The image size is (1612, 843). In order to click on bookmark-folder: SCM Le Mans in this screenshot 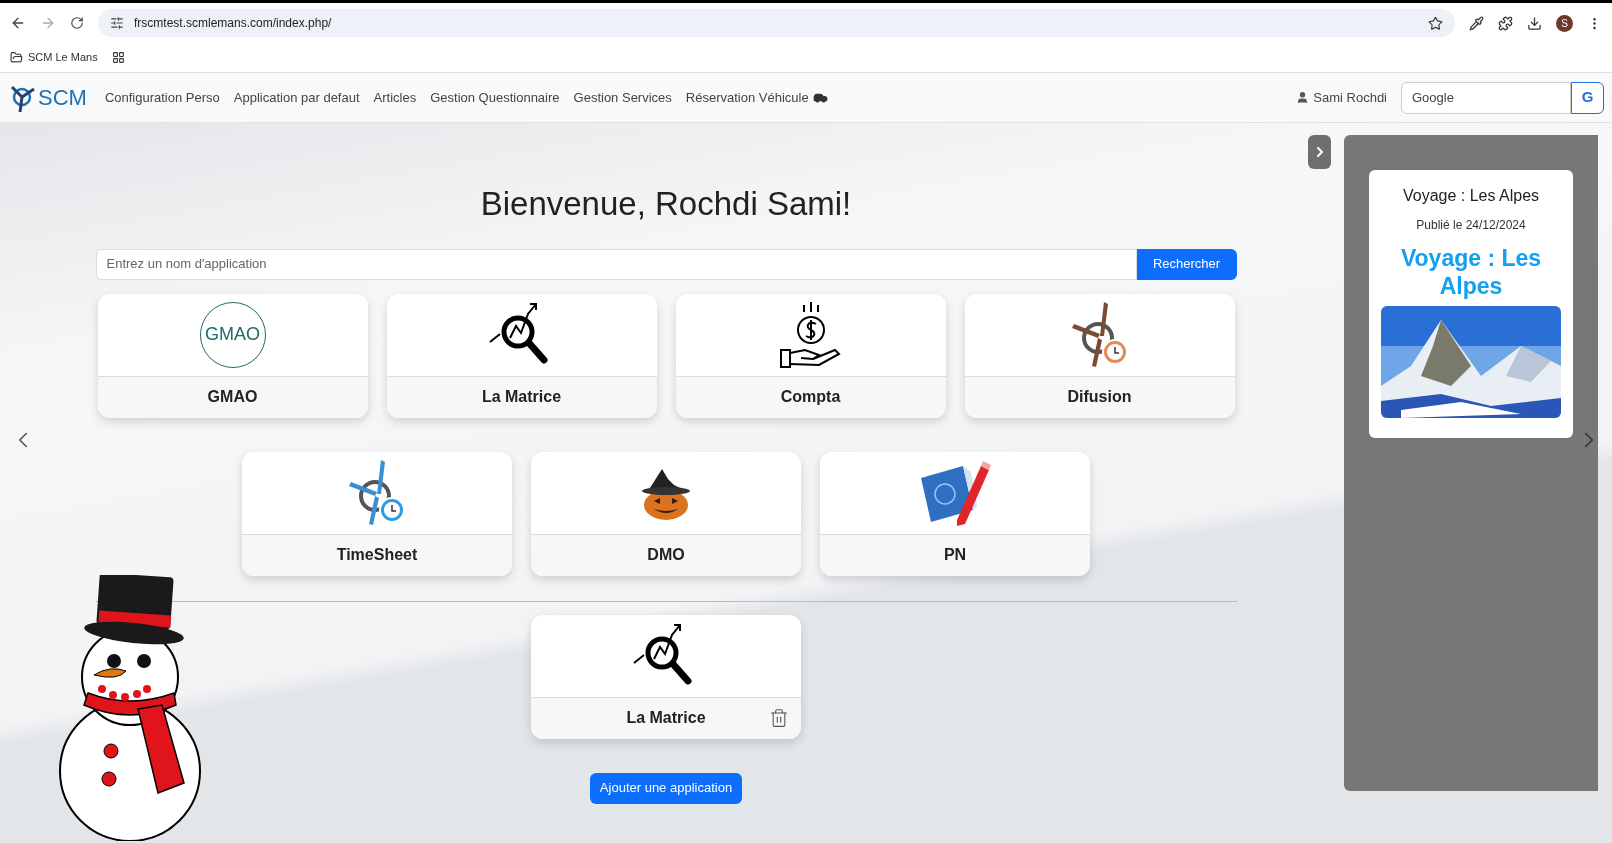, I will do `click(63, 57)`.